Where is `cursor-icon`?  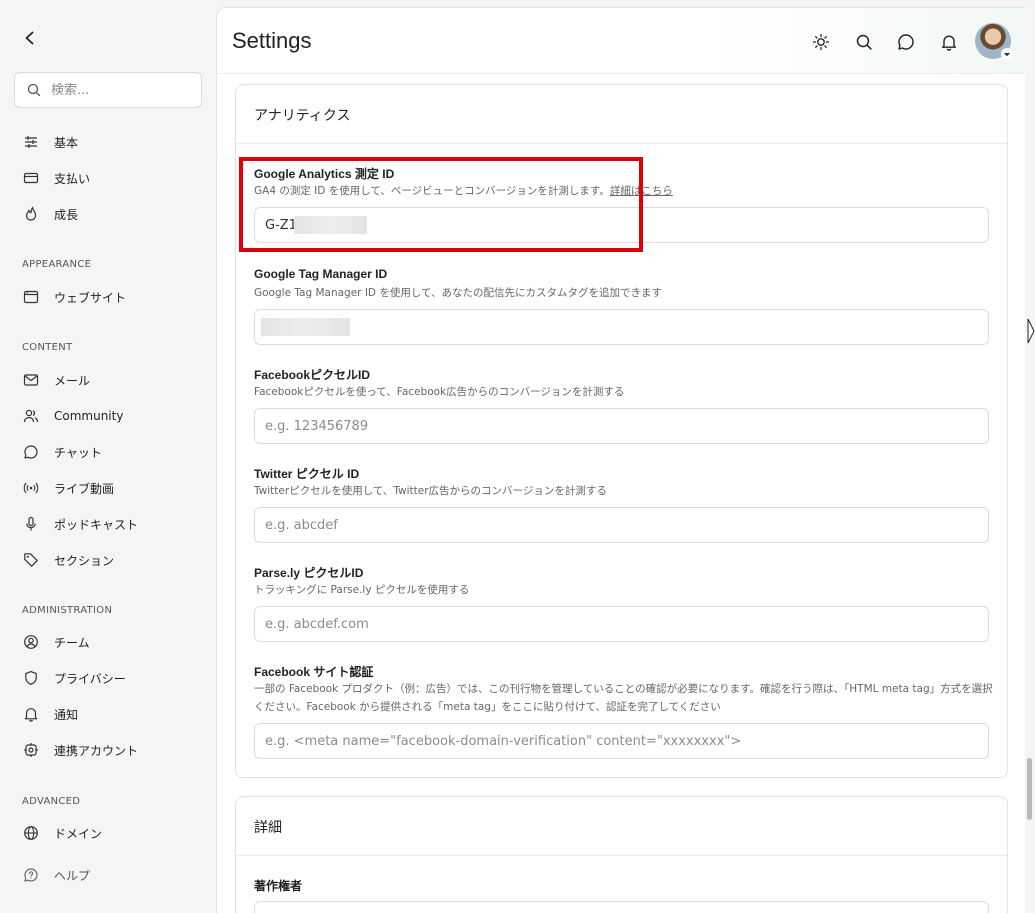
cursor-icon is located at coordinates (1031, 333).